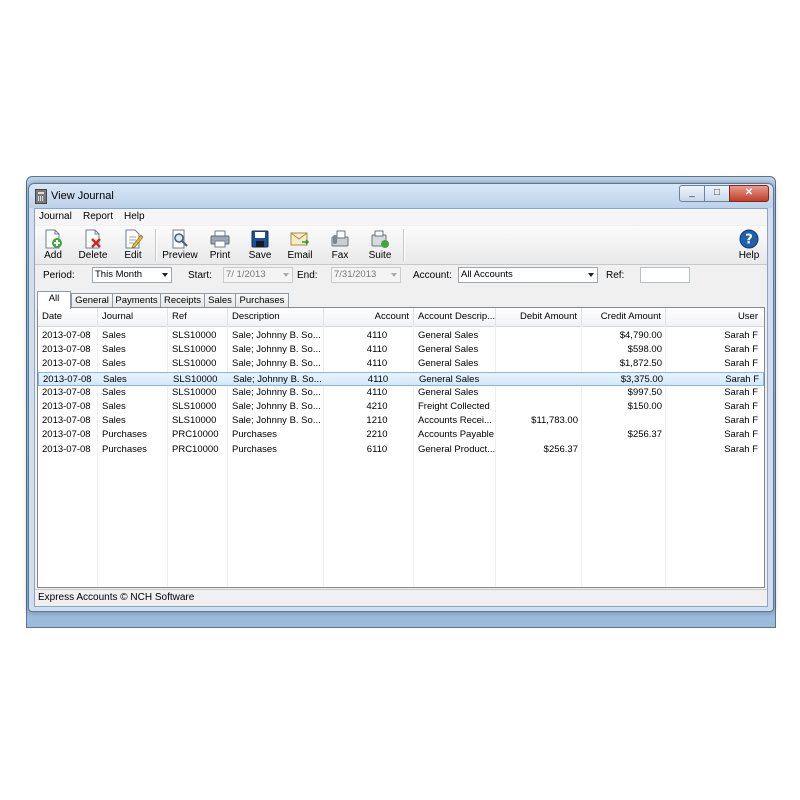  I want to click on print-button: Print, so click(220, 245).